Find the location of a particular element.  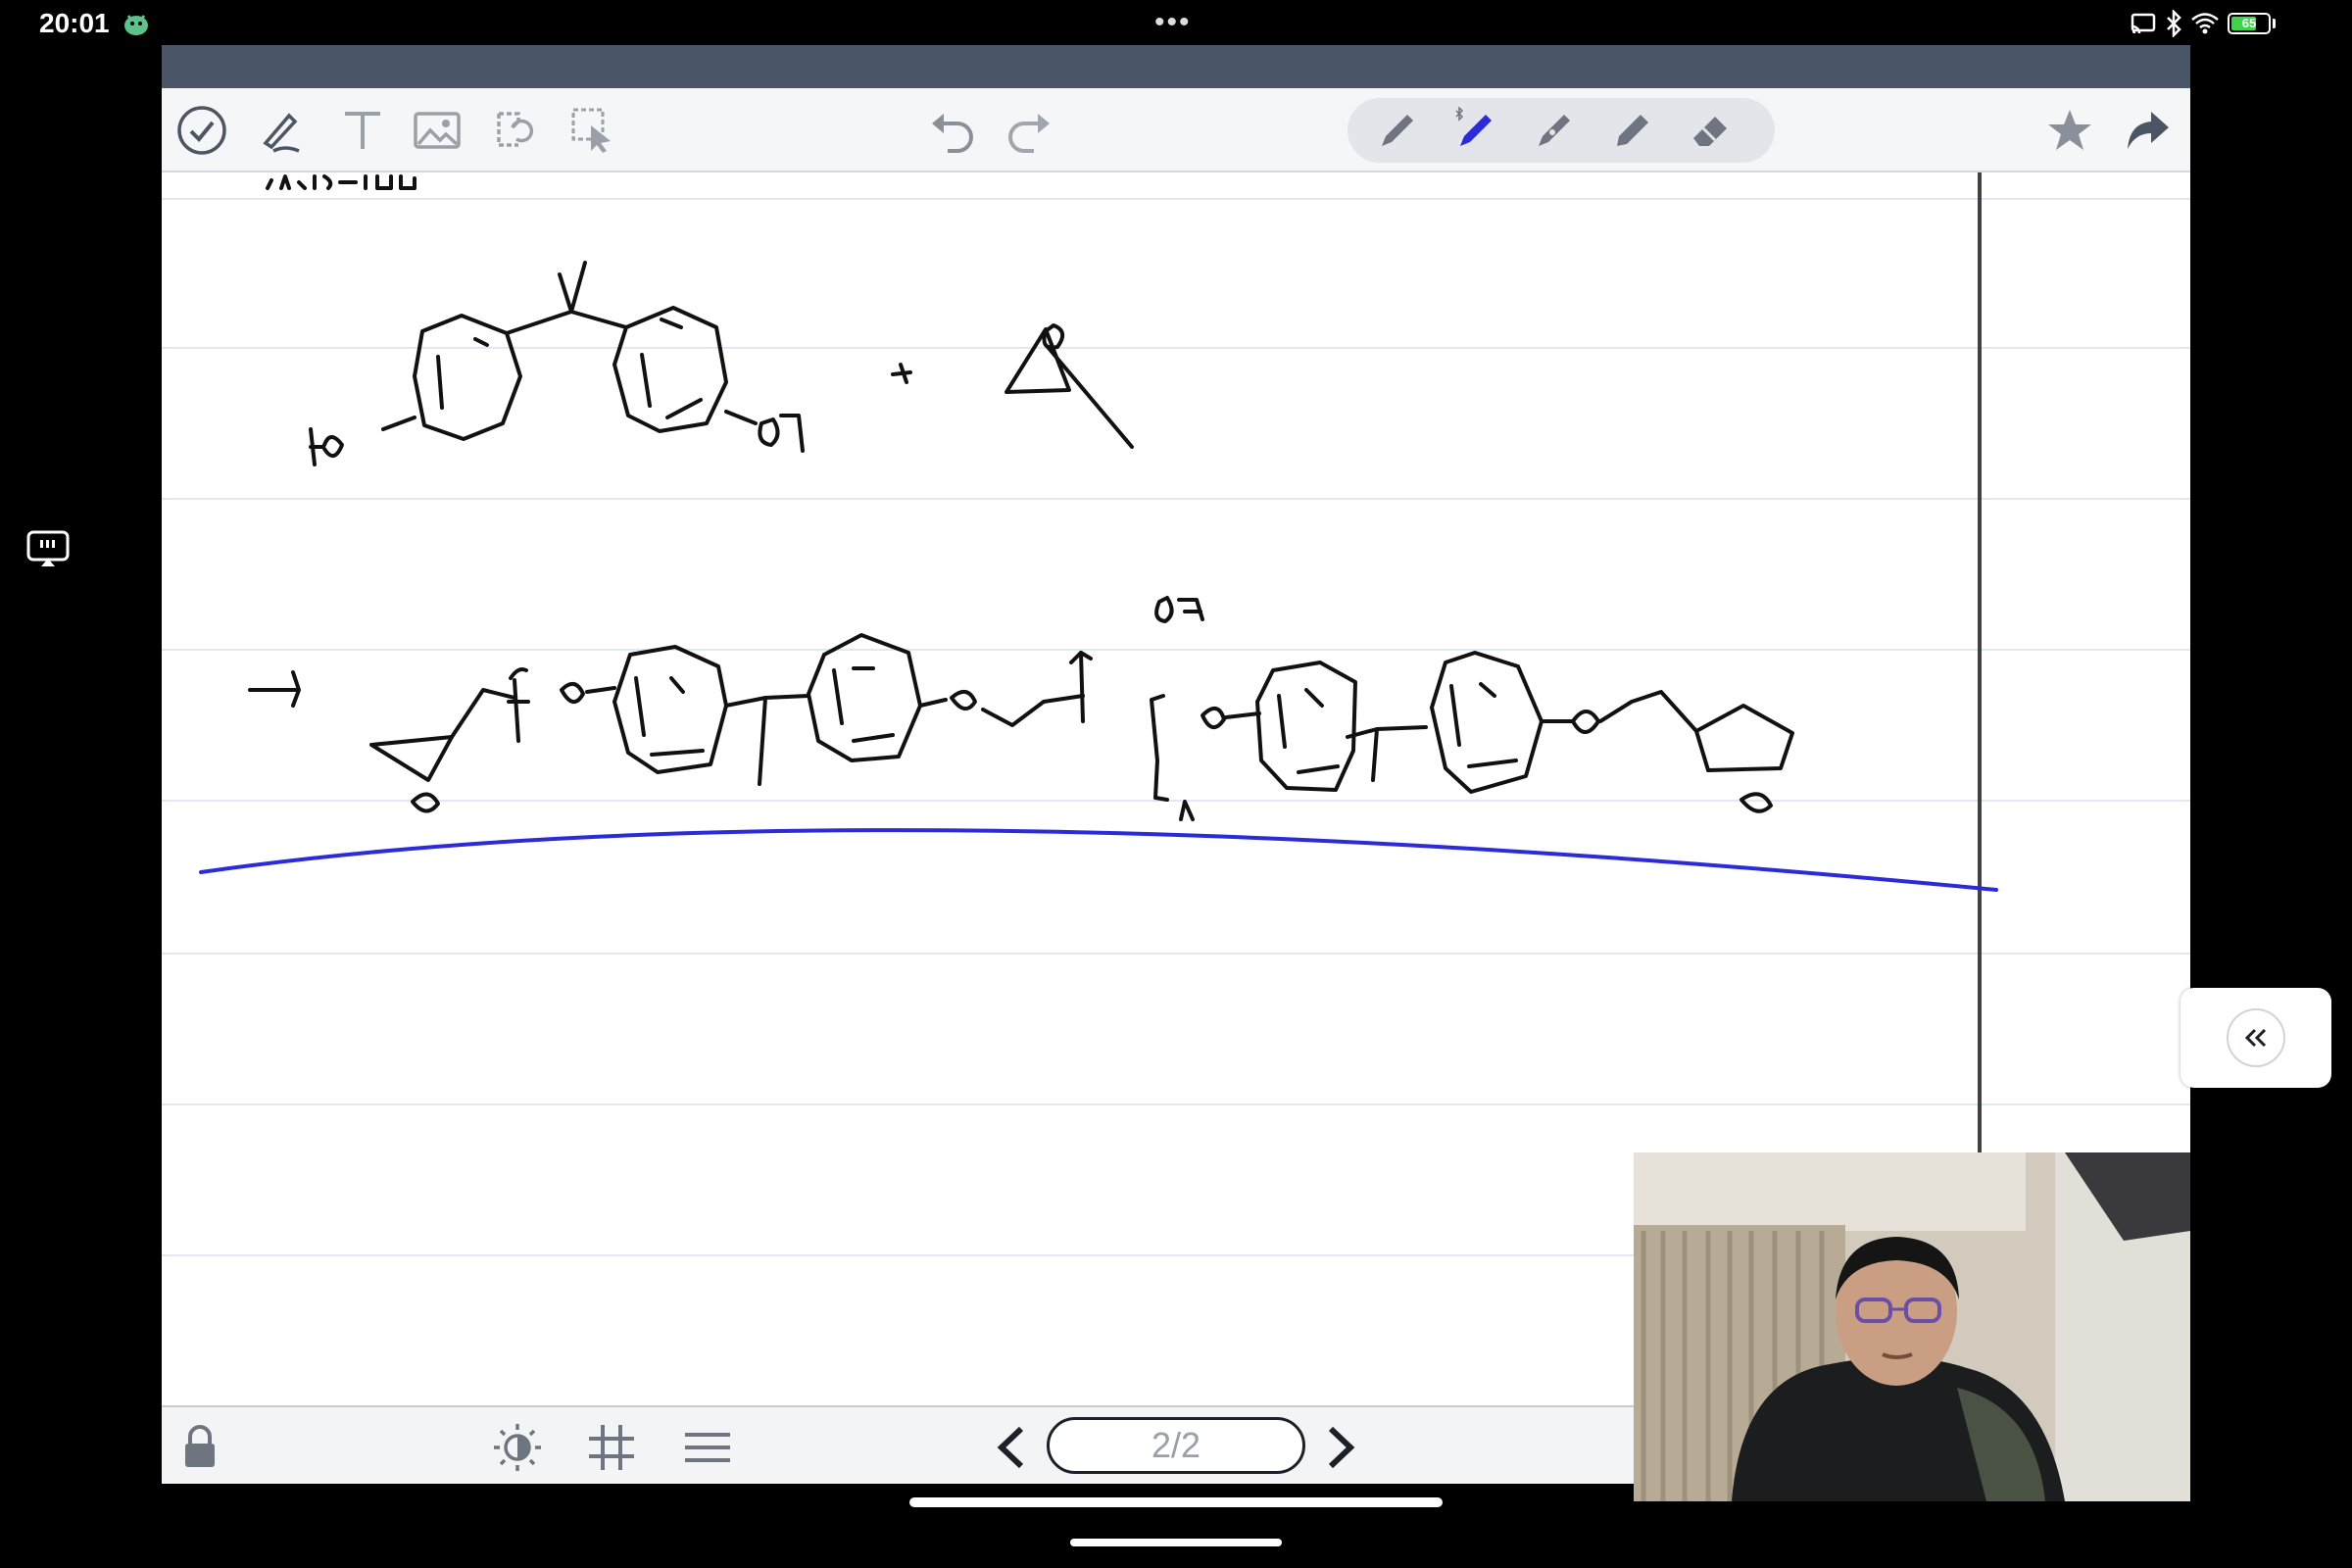

highlighter-icon is located at coordinates (1632, 130).